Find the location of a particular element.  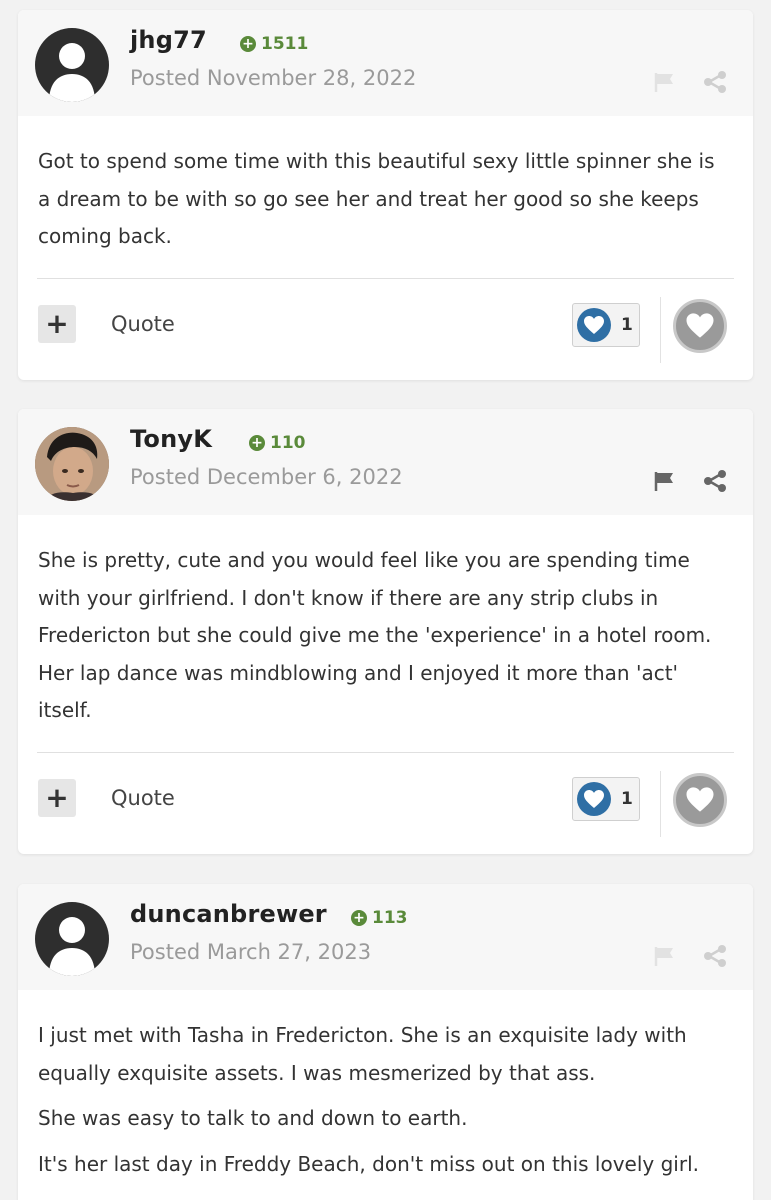

user-photo-avatar is located at coordinates (72, 464).